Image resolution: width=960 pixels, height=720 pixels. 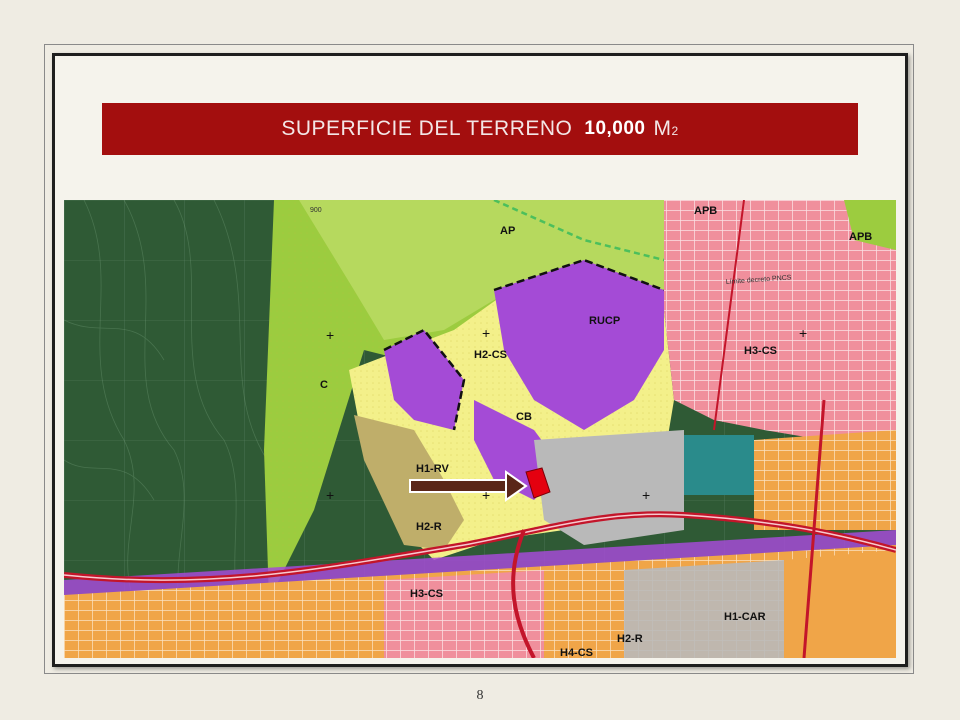 I want to click on label-h2r-bottom: H2-R, so click(x=630, y=639).